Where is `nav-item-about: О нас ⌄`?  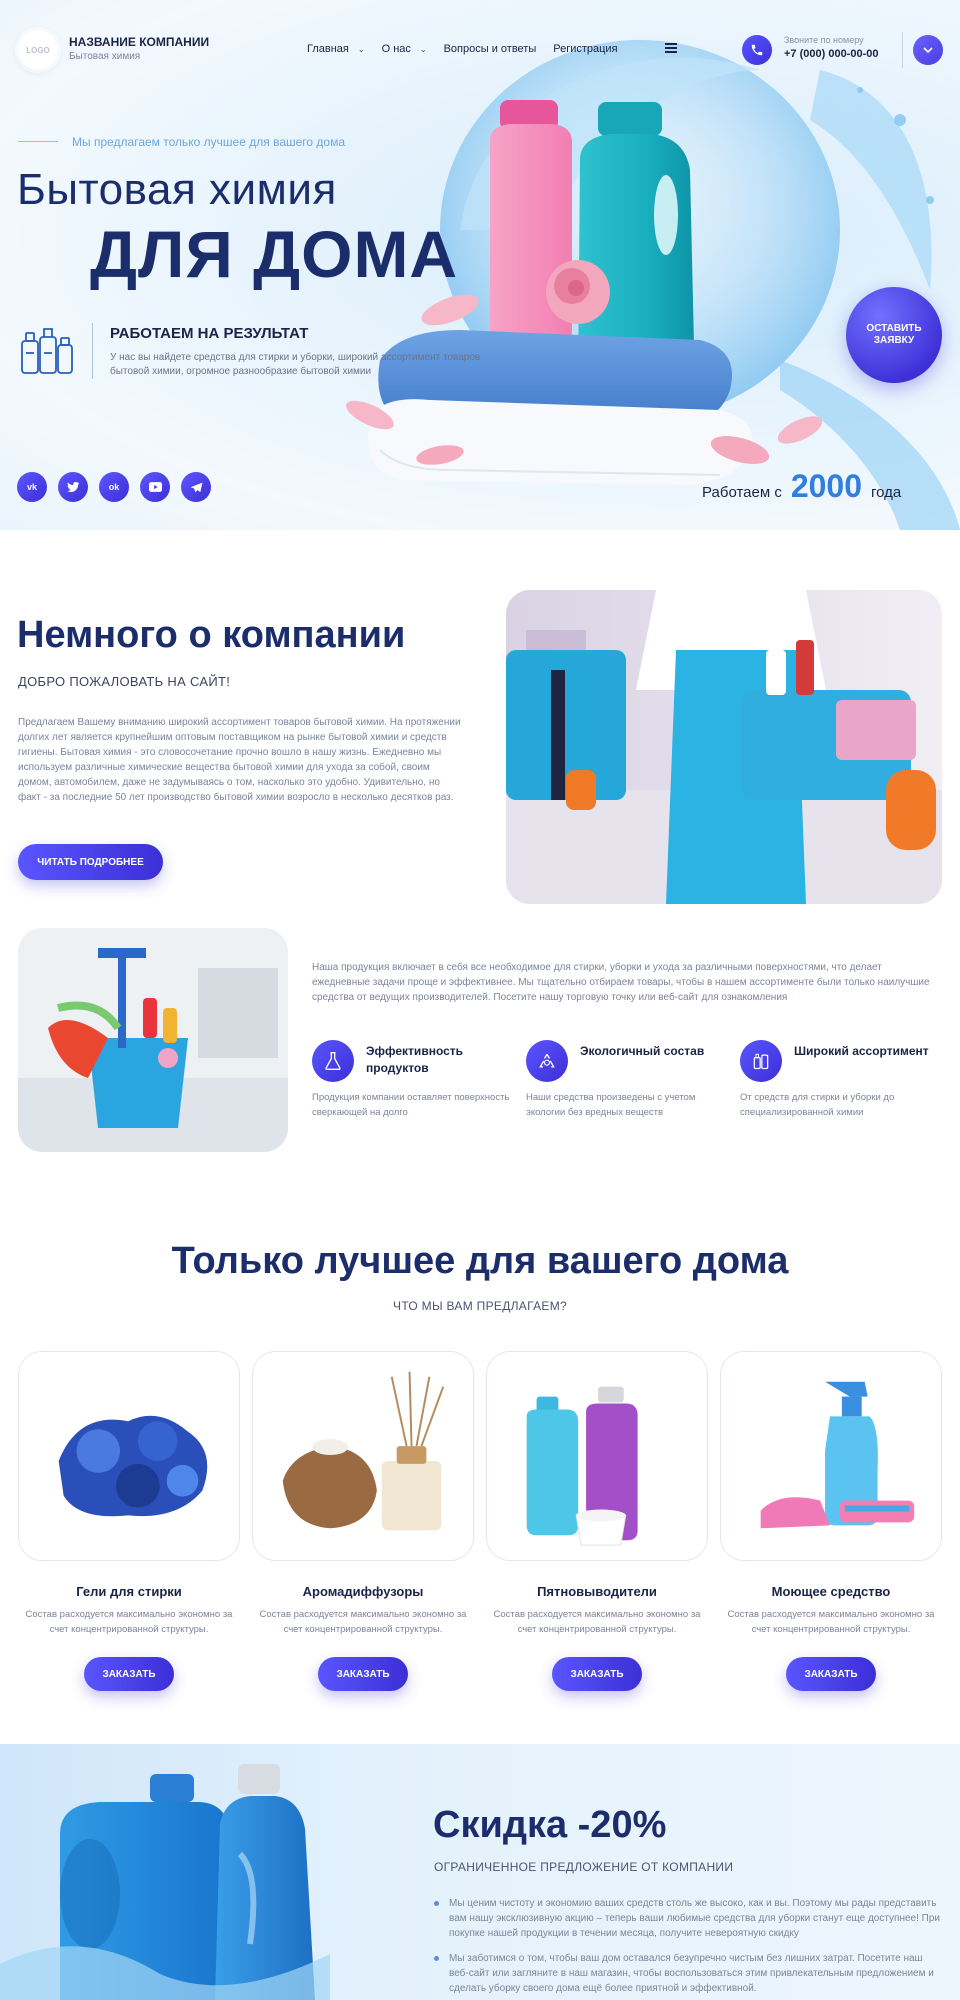 nav-item-about: О нас ⌄ is located at coordinates (404, 49).